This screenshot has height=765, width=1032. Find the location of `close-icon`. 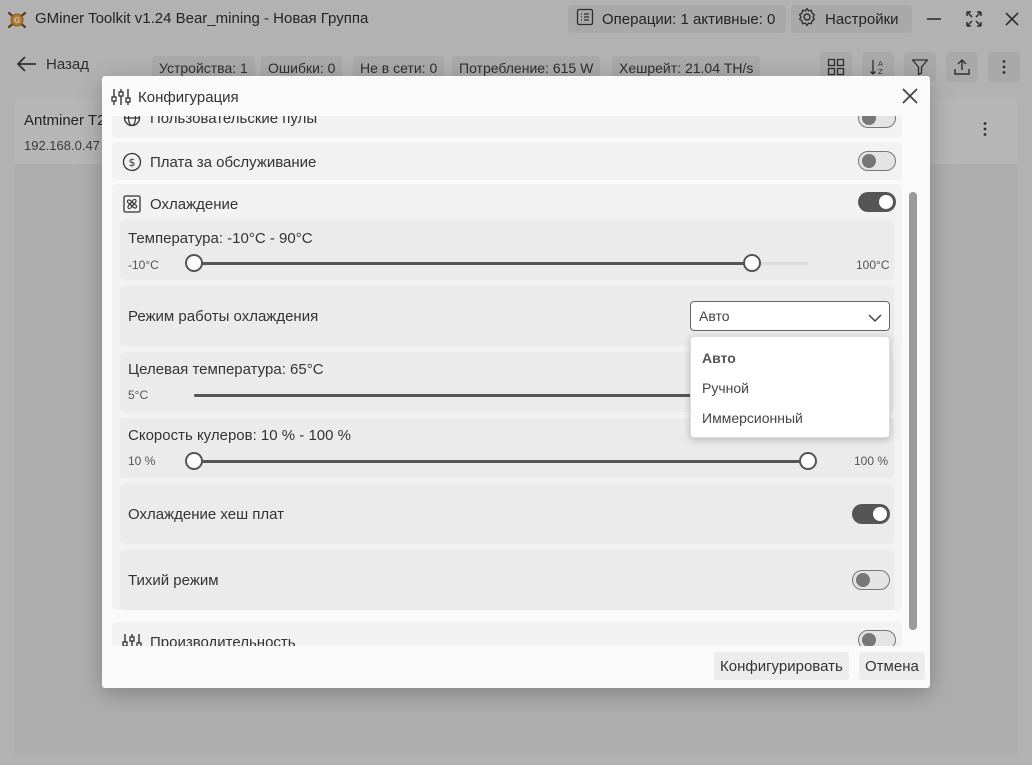

close-icon is located at coordinates (910, 96).